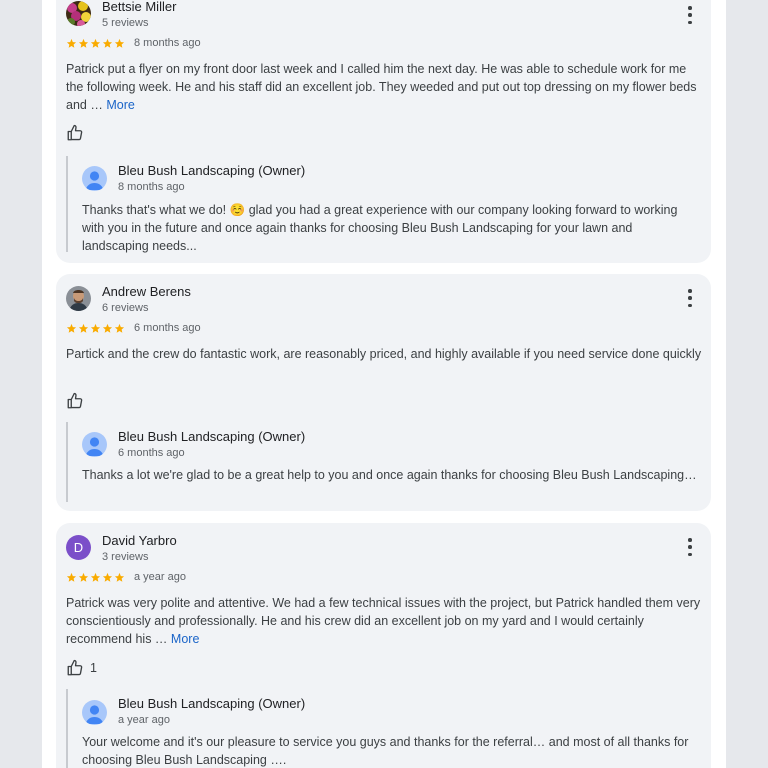 This screenshot has height=768, width=768. I want to click on reviewer-review-count: 3 reviews, so click(125, 557).